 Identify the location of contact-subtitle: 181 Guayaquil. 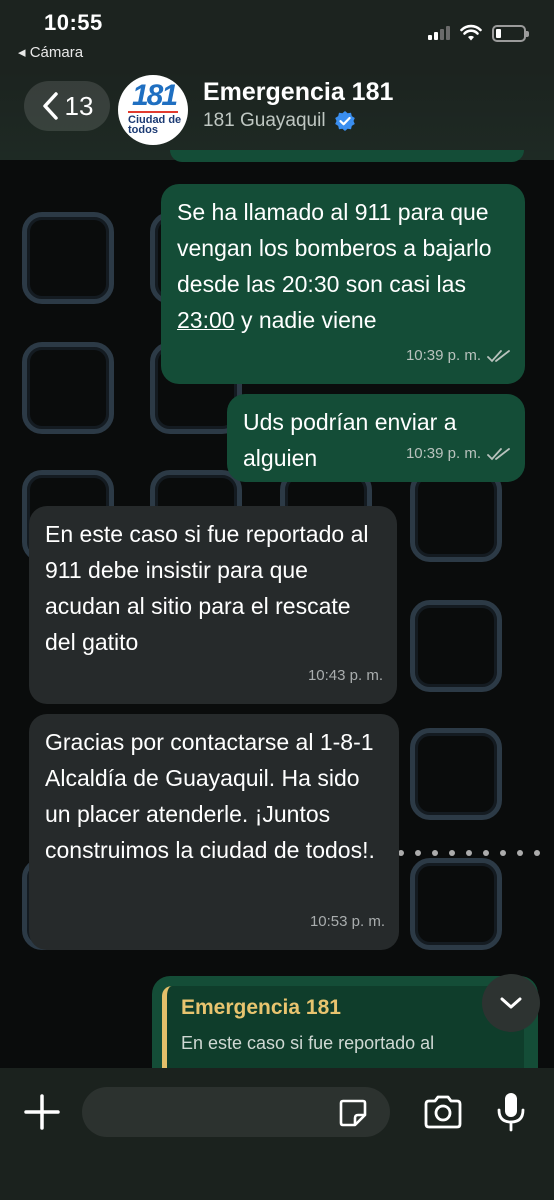
(264, 120).